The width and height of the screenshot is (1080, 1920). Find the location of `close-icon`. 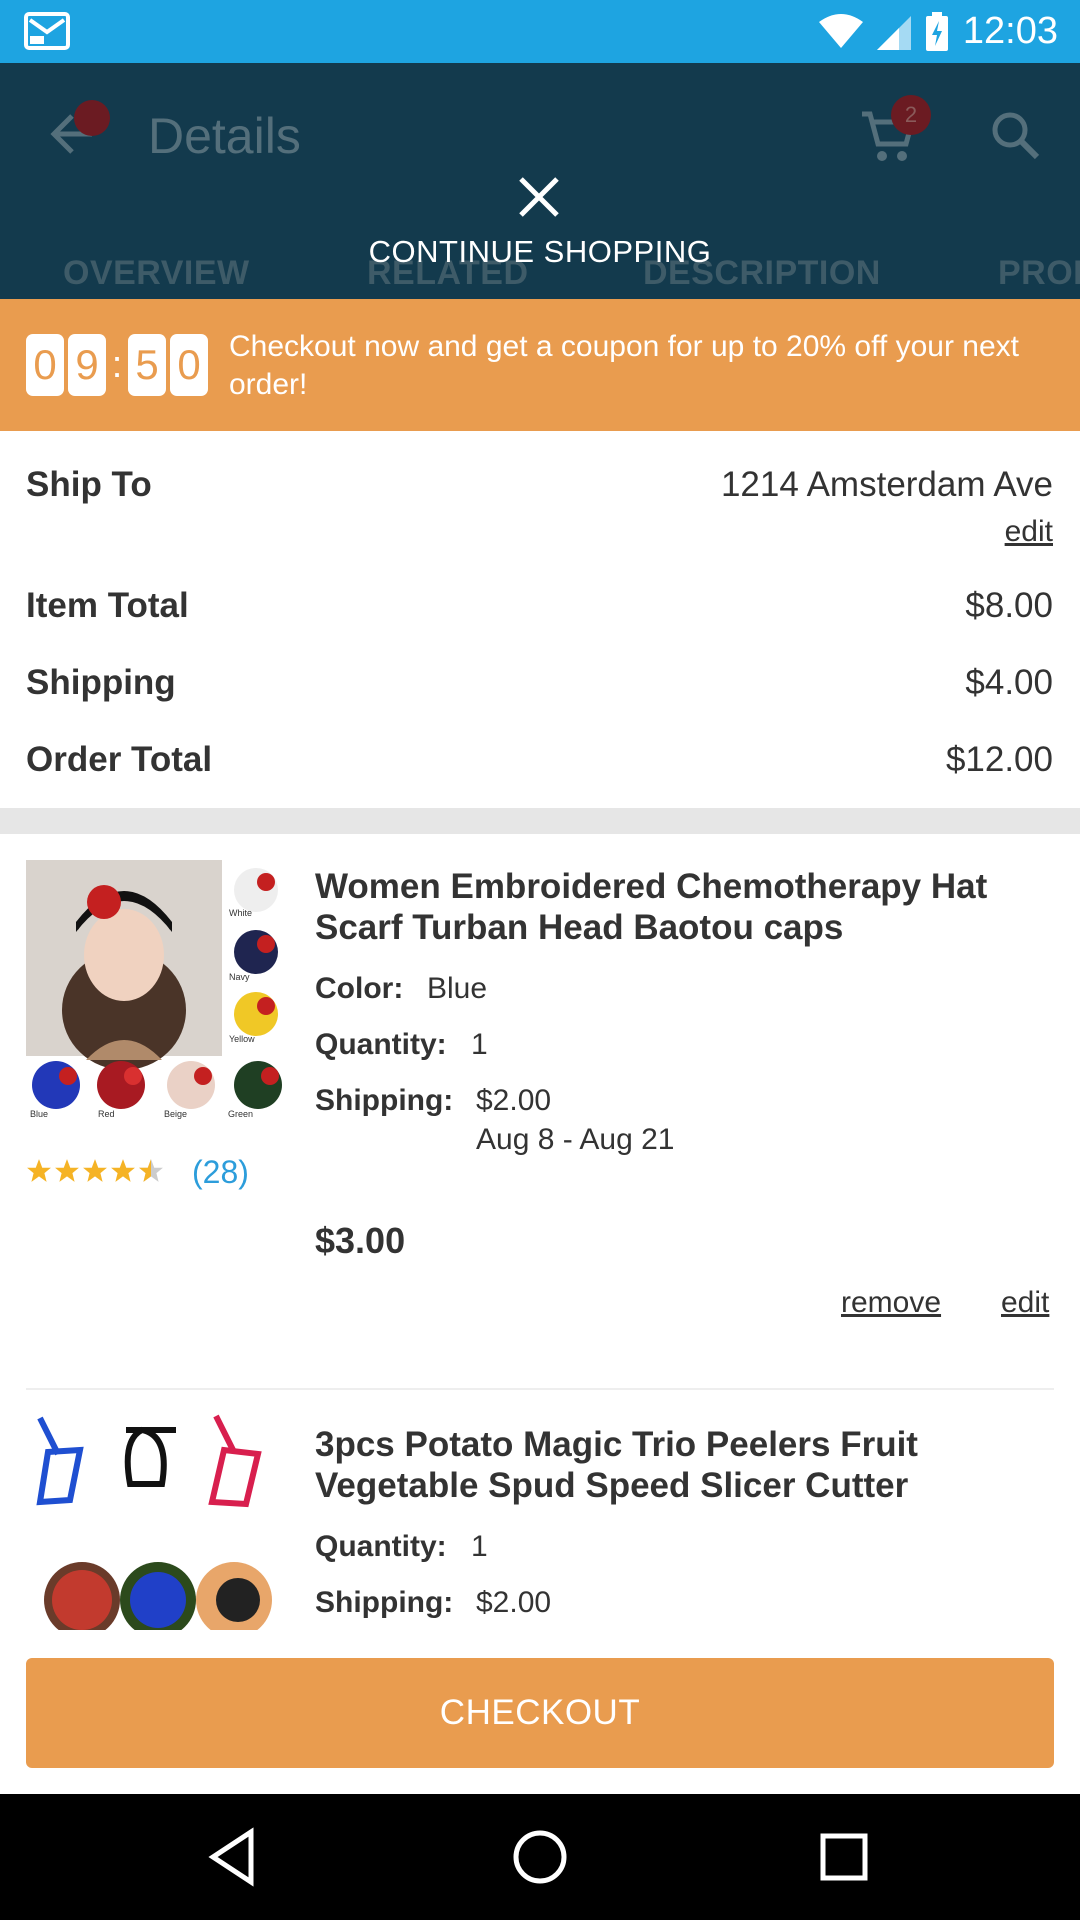

close-icon is located at coordinates (539, 197).